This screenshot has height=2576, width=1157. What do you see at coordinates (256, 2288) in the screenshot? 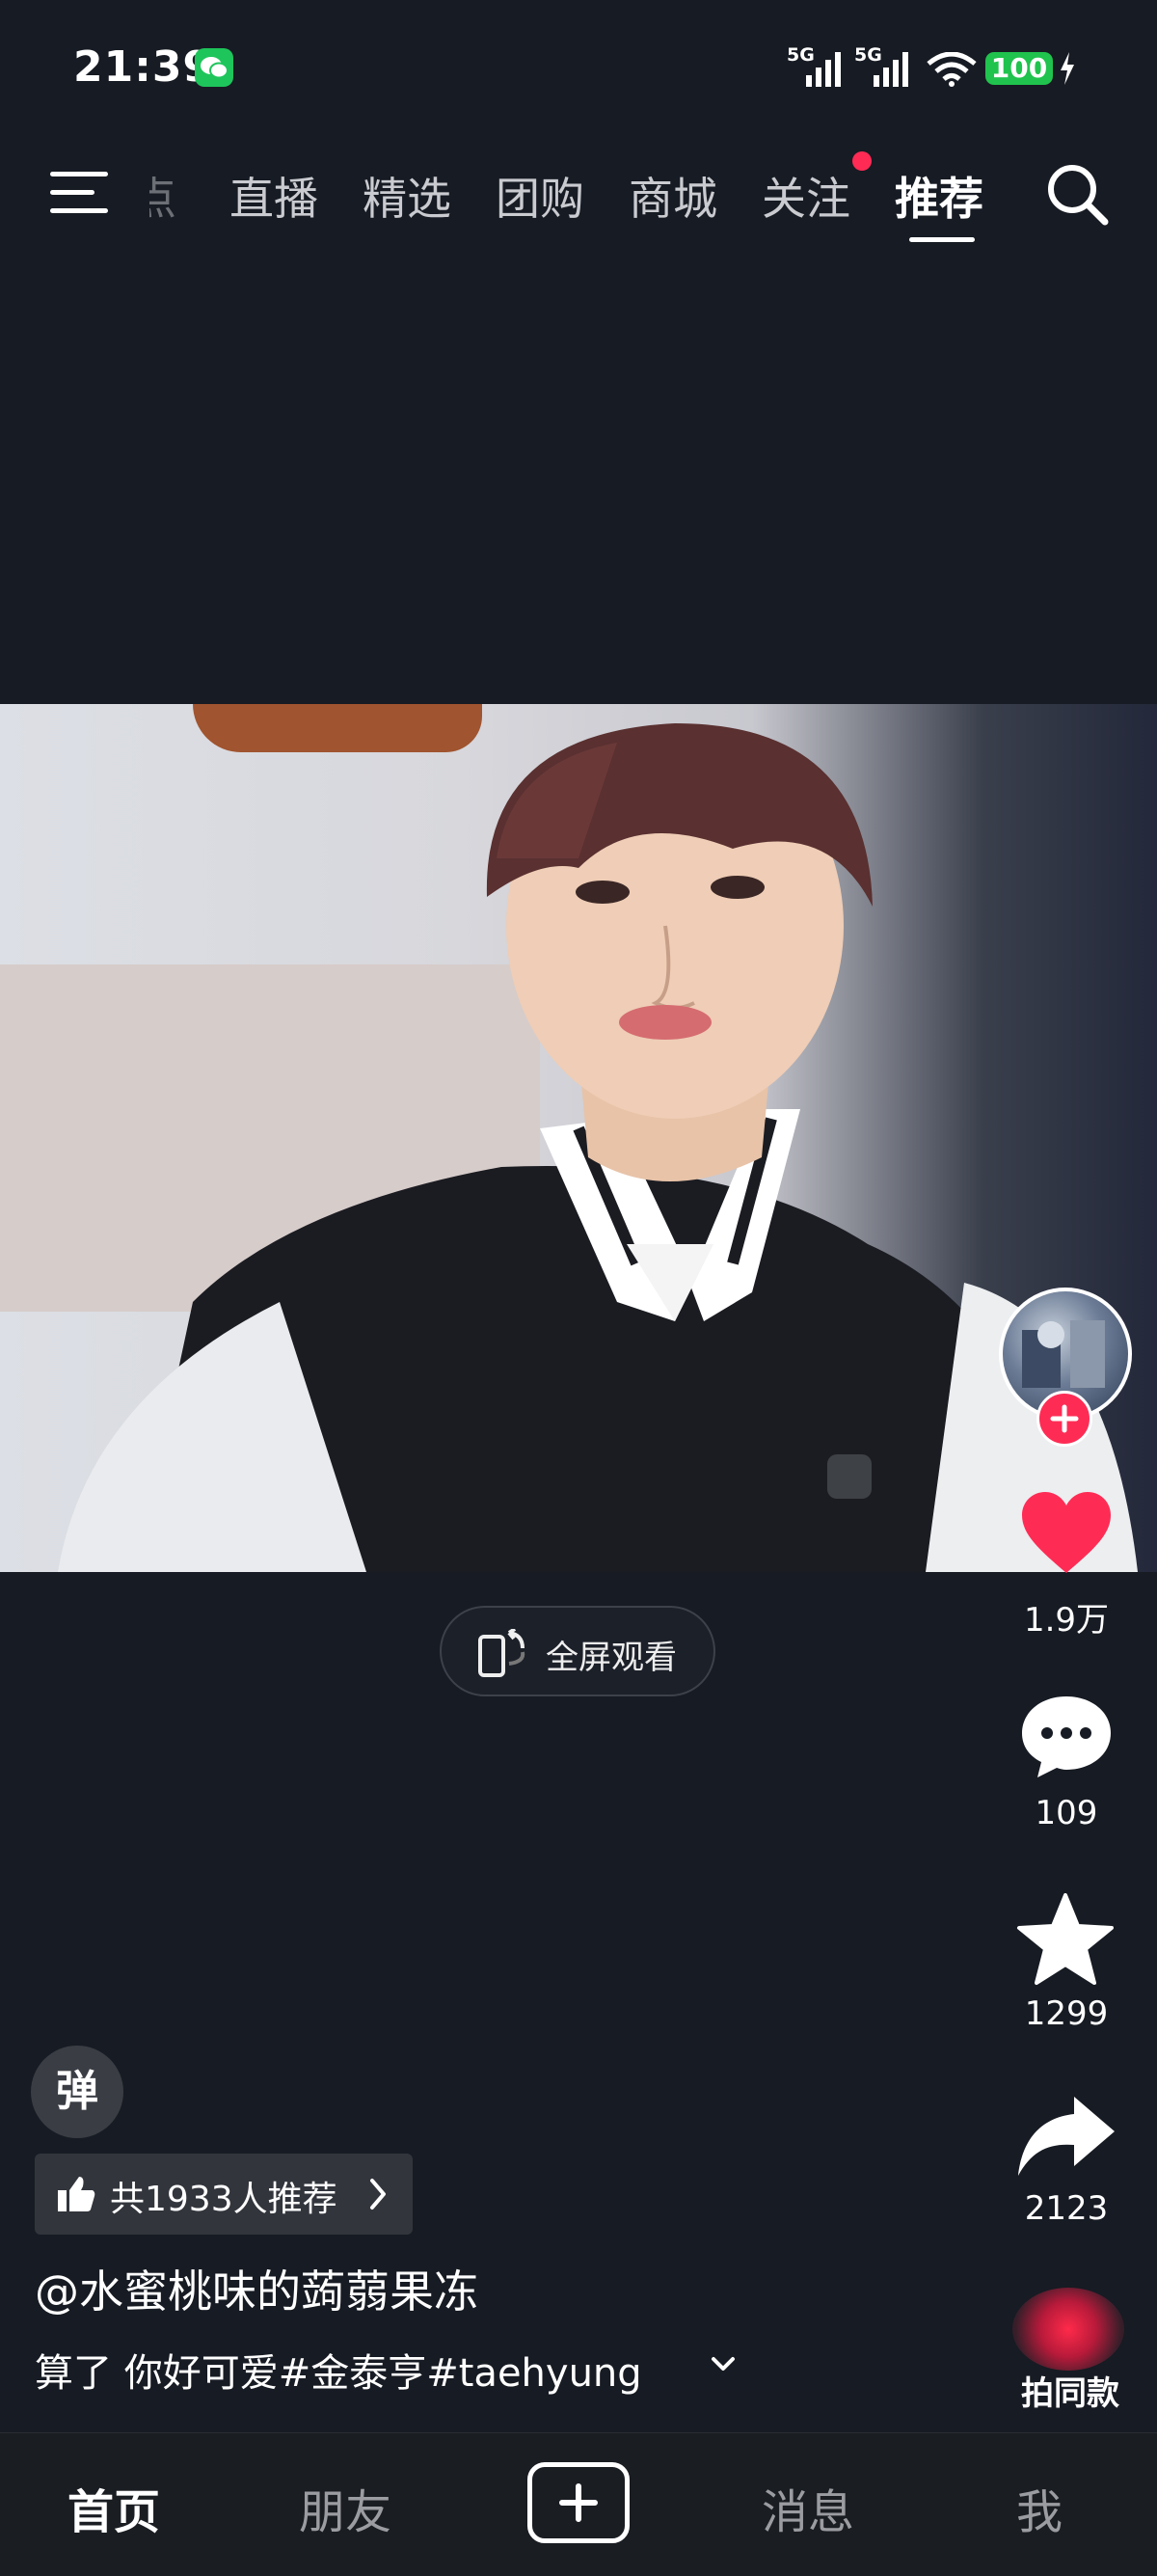
I see `author-name: @水蜜桃味的蒟蒻果冻` at bounding box center [256, 2288].